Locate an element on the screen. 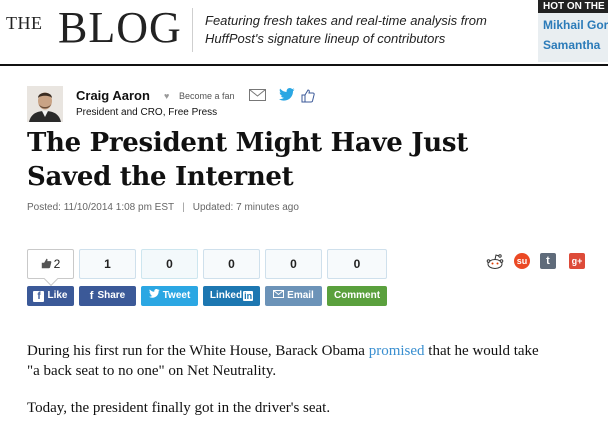 The height and width of the screenshot is (428, 608). tweet-count: 0 is located at coordinates (169, 264).